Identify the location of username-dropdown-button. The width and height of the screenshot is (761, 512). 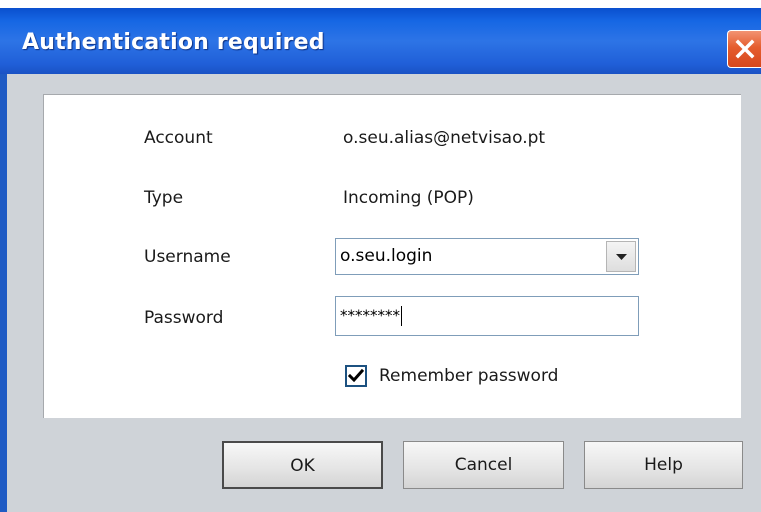
(621, 256).